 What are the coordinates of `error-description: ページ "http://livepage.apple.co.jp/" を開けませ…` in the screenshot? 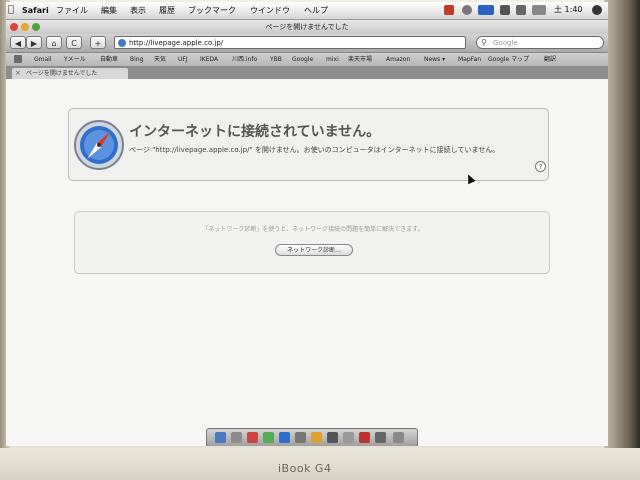 It's located at (314, 150).